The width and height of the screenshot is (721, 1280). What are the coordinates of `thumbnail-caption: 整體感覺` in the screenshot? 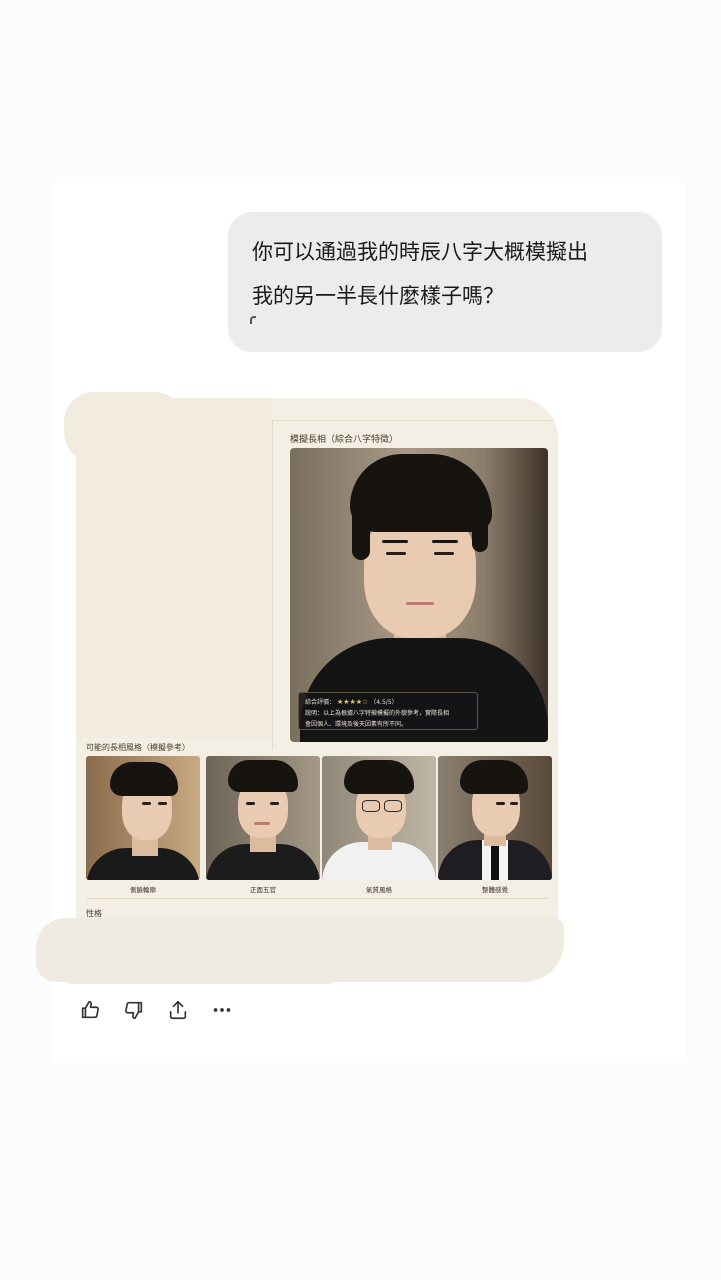 It's located at (495, 890).